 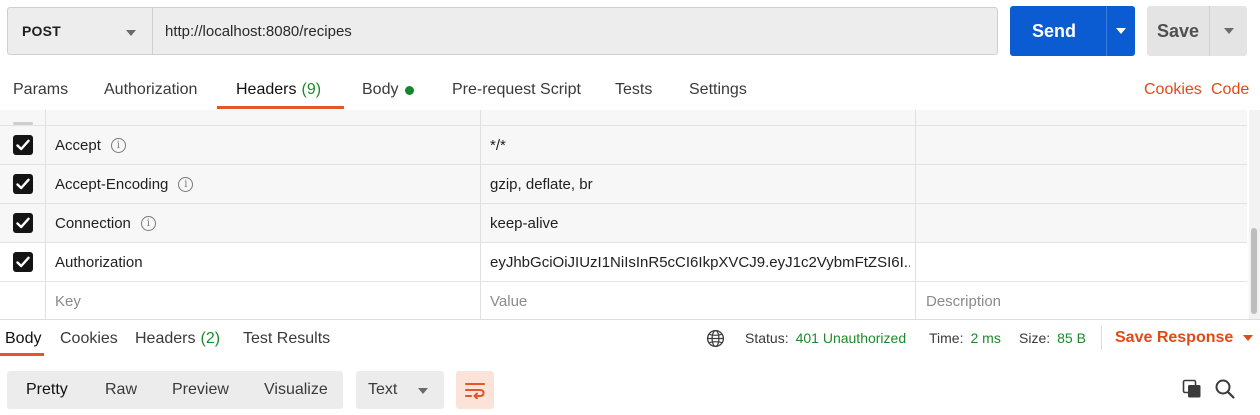 What do you see at coordinates (700, 145) in the screenshot?
I see `header-value-cell: */*` at bounding box center [700, 145].